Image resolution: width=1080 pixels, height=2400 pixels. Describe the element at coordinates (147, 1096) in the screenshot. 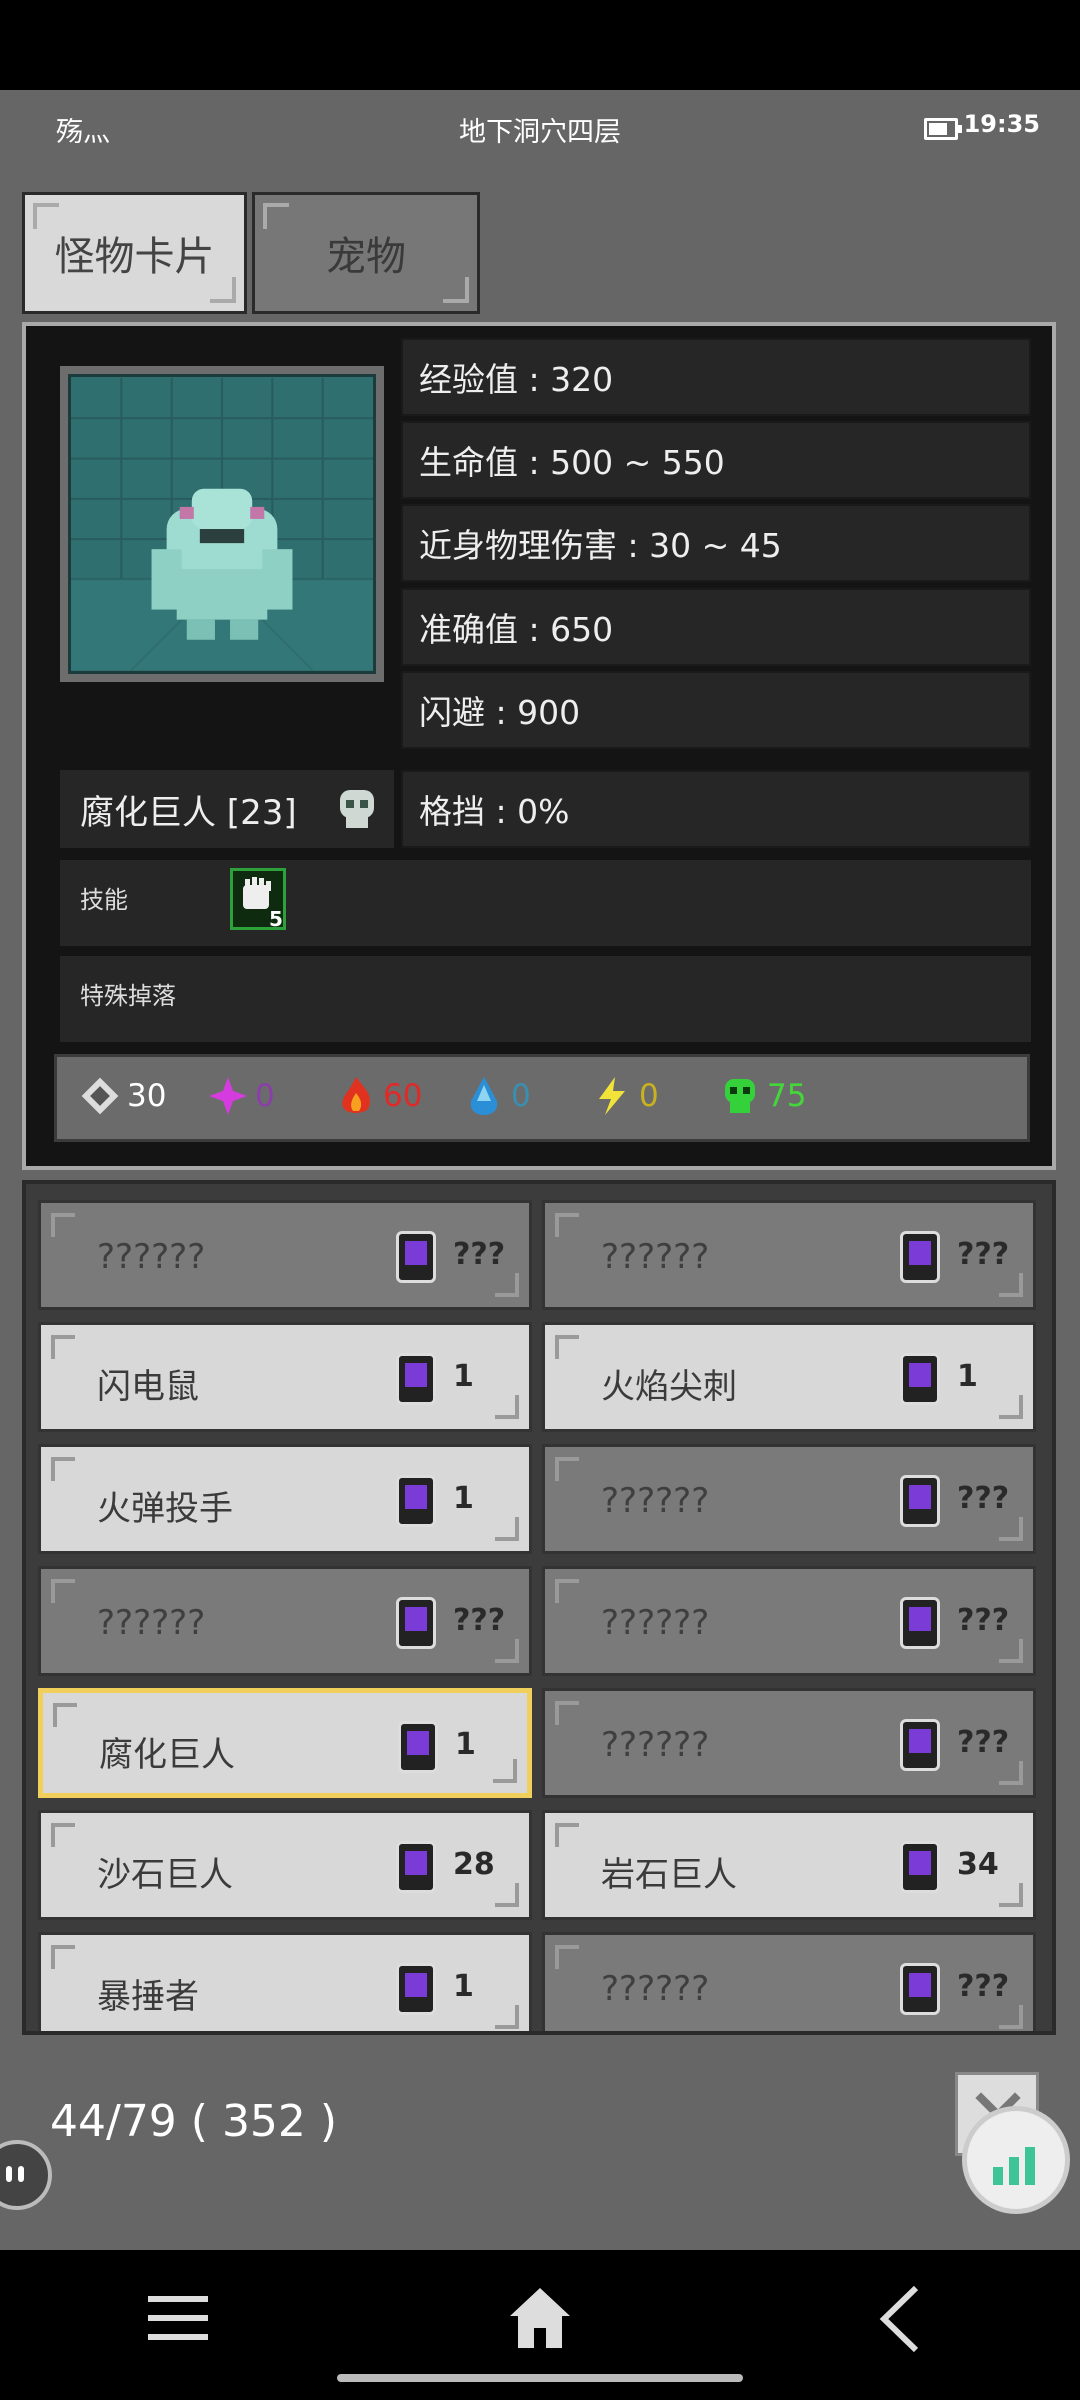

I see `resist-value: 30` at that location.